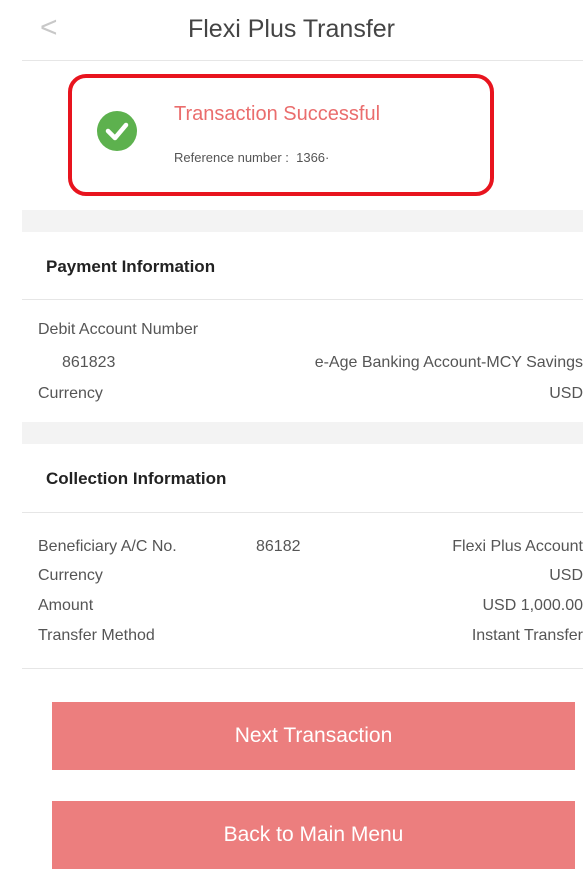  Describe the element at coordinates (89, 362) in the screenshot. I see `debit-account-number: 861823` at that location.